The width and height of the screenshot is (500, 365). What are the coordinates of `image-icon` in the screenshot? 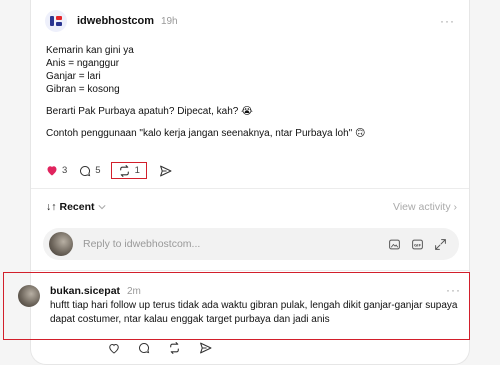 It's located at (394, 244).